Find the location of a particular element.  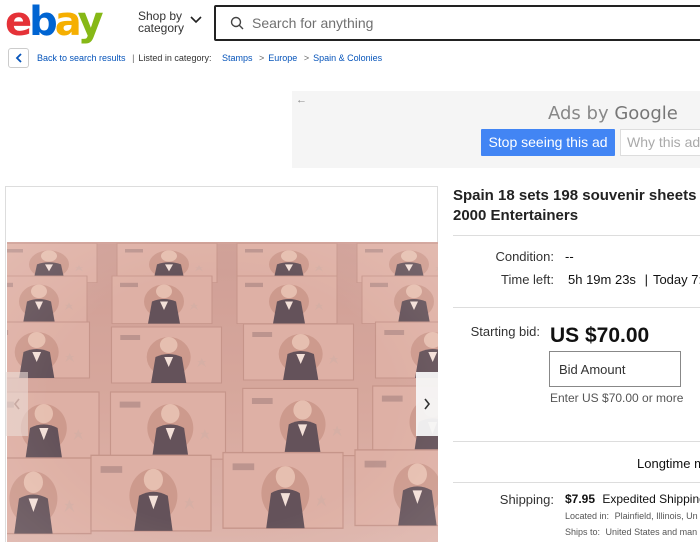

stop-seeing-ad-button: Stop seeing this ad is located at coordinates (548, 142).